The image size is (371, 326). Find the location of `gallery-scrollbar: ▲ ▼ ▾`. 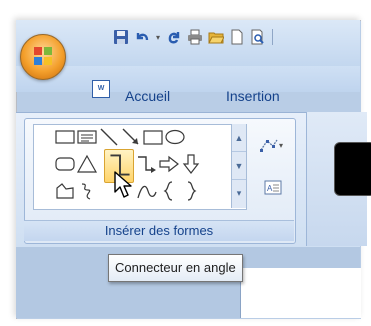

gallery-scrollbar: ▲ ▼ ▾ is located at coordinates (238, 166).